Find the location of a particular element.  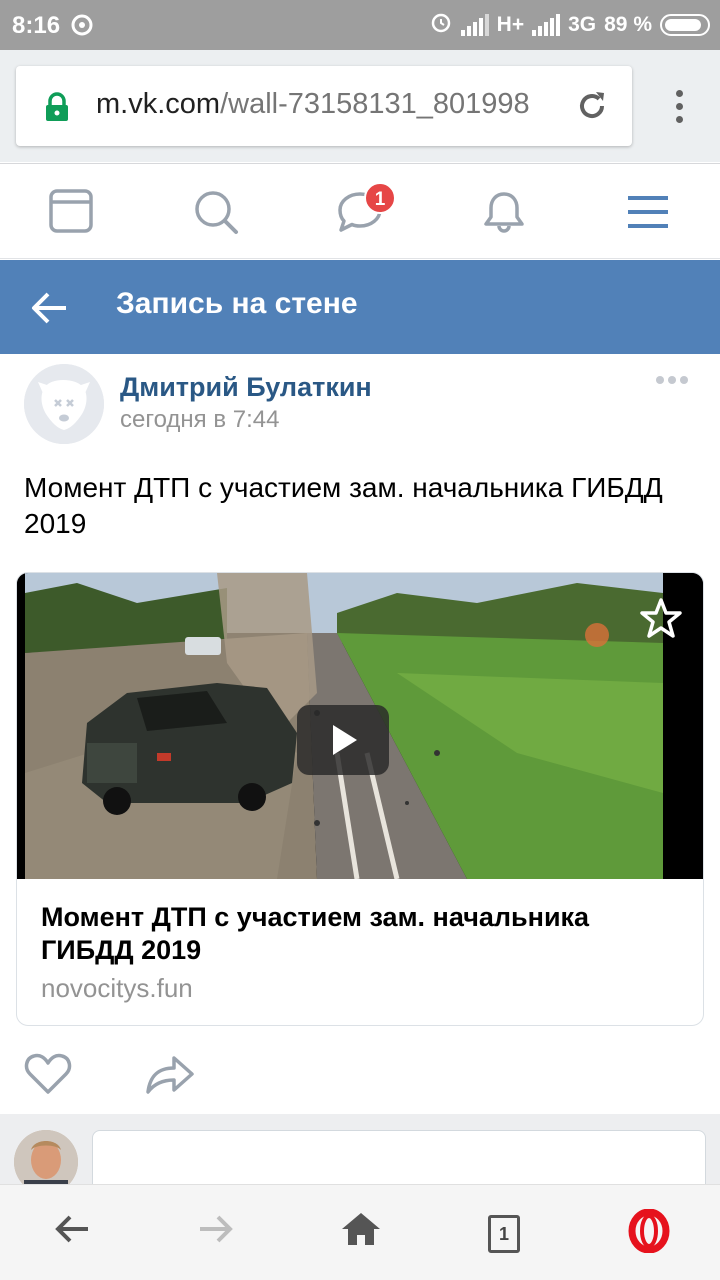

browser-menu-icon is located at coordinates (680, 109).